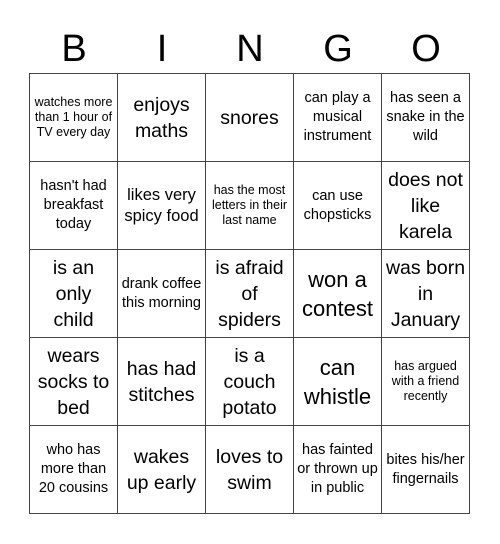 This screenshot has height=544, width=500. I want to click on bingo-cell: has seen a snake in the wild, so click(426, 118).